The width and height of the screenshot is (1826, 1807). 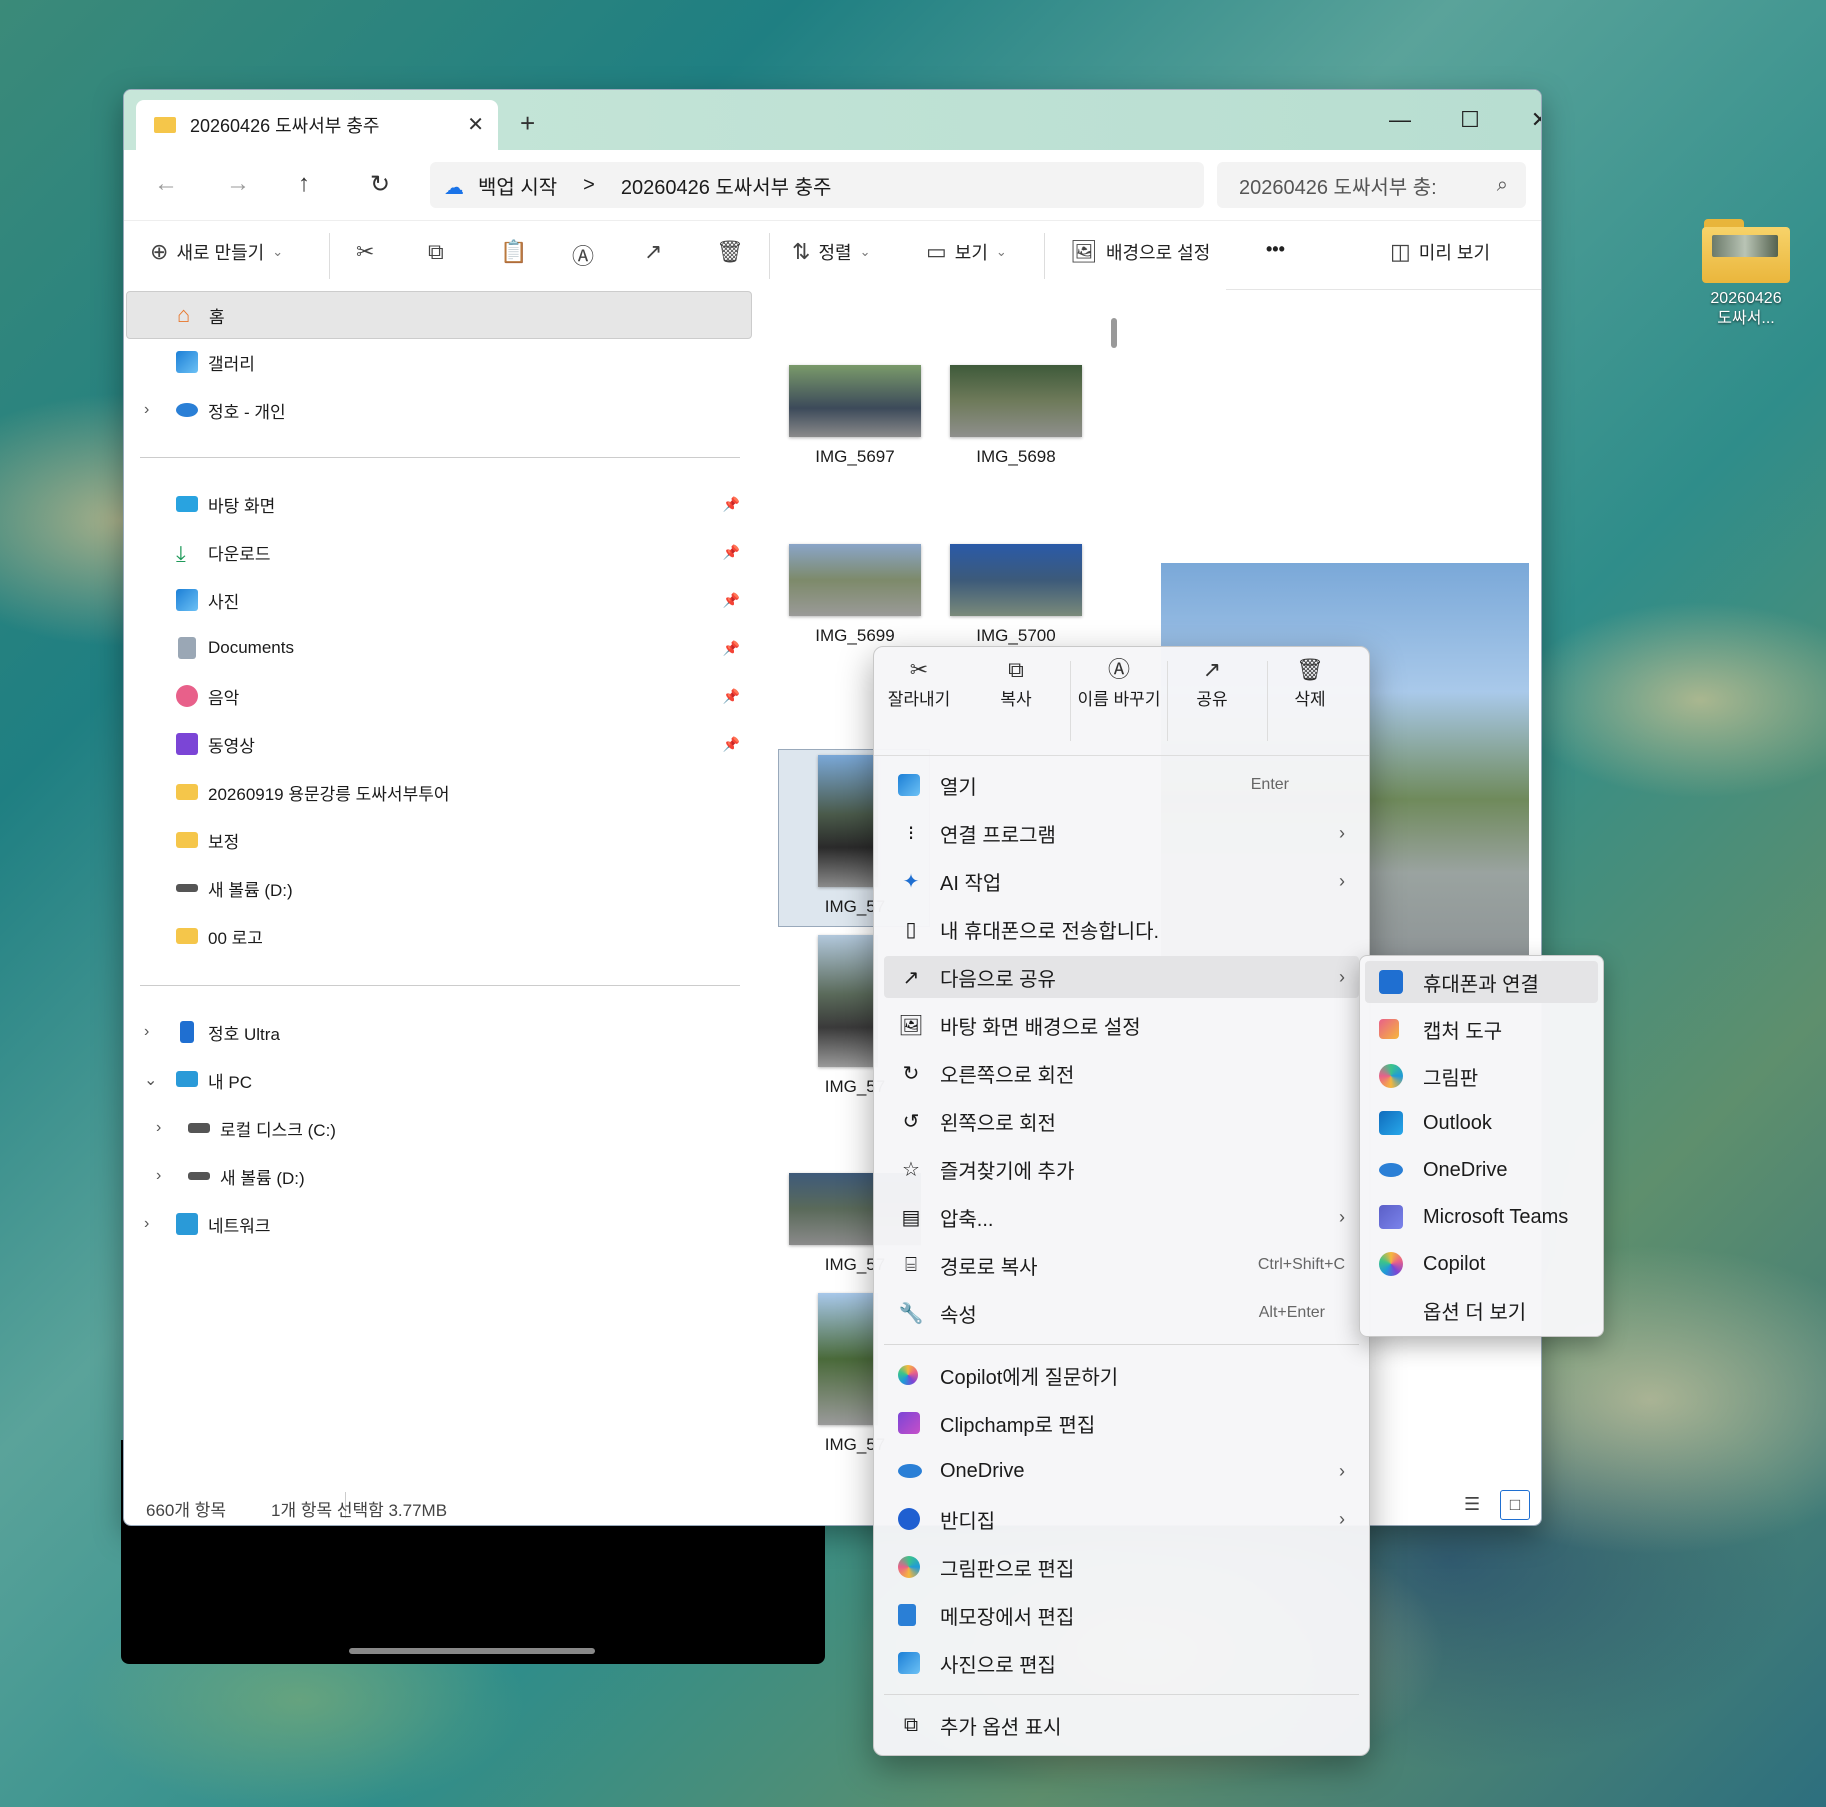 I want to click on sidebar-item-volume-d: › 새 볼륨 (D:), so click(x=438, y=1176).